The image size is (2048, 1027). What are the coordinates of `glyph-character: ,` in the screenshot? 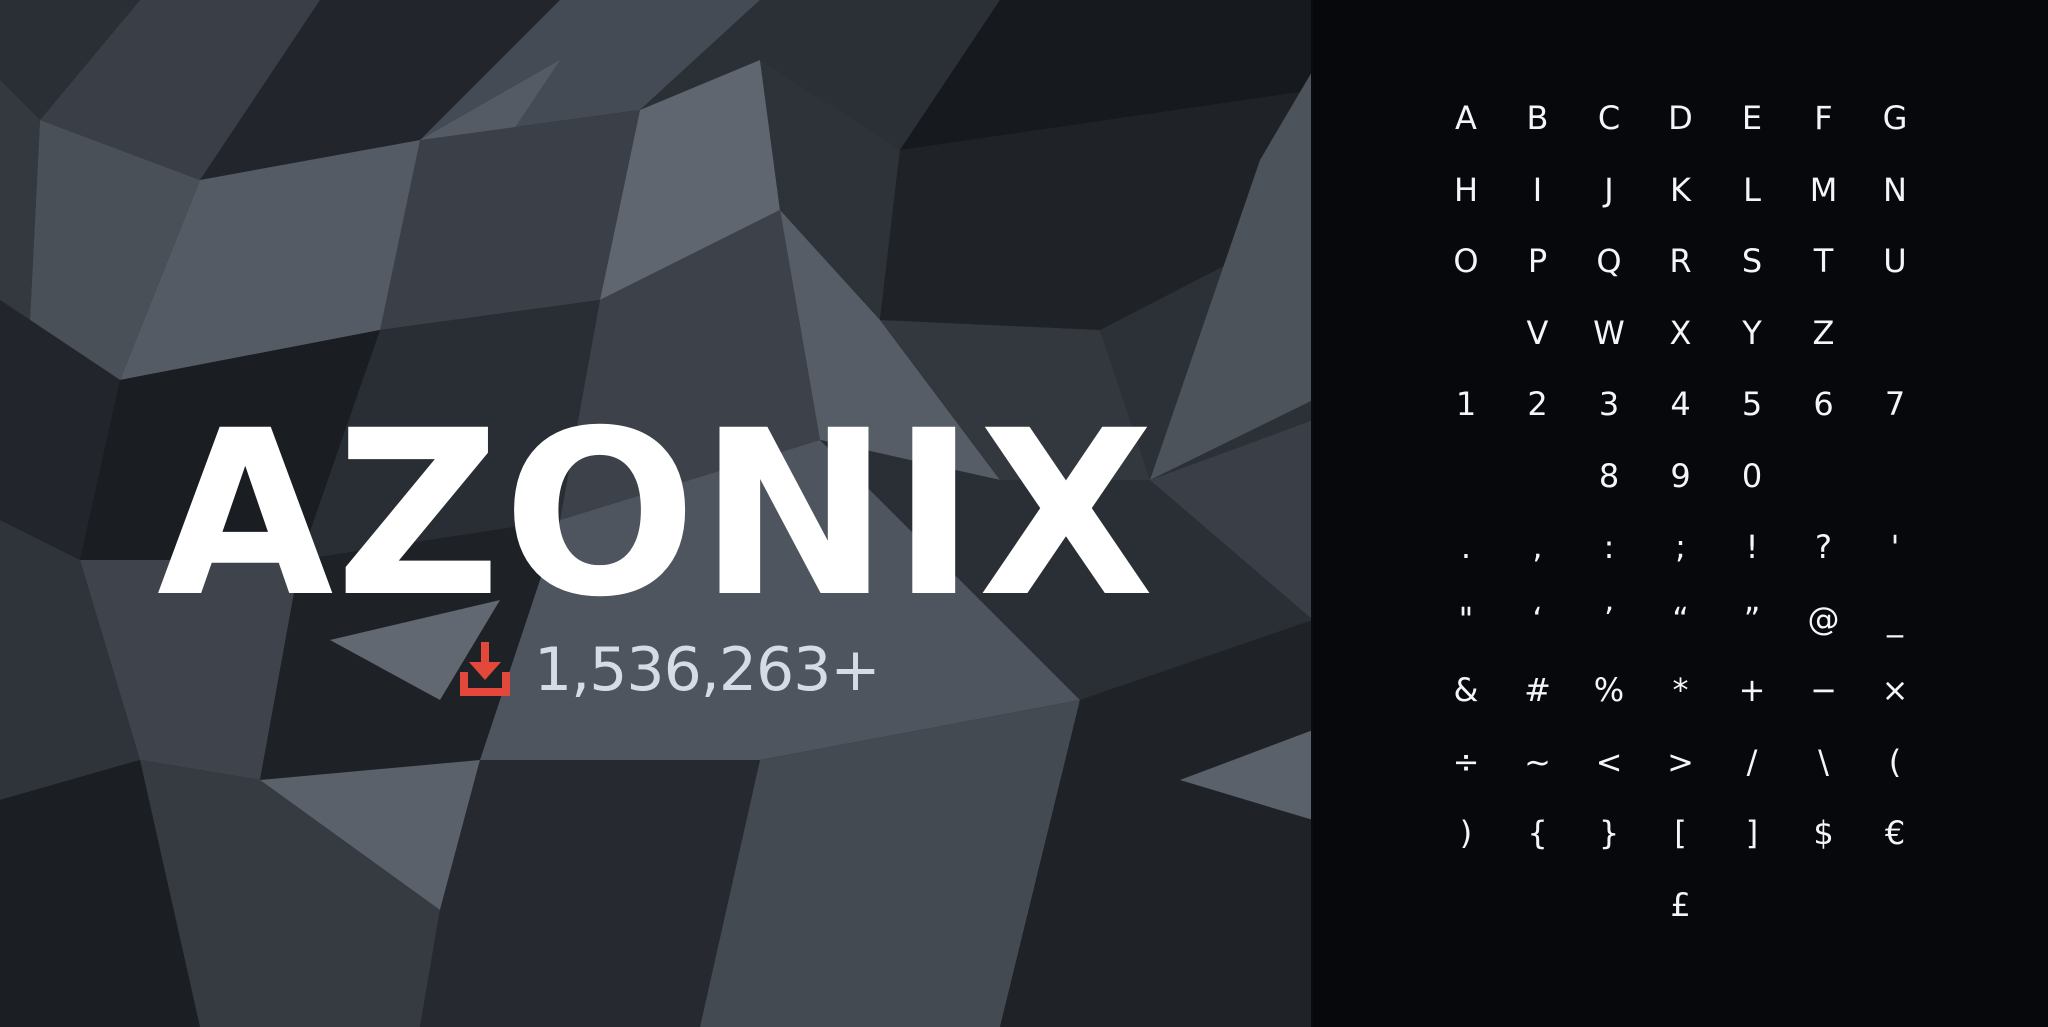 It's located at (1537, 547).